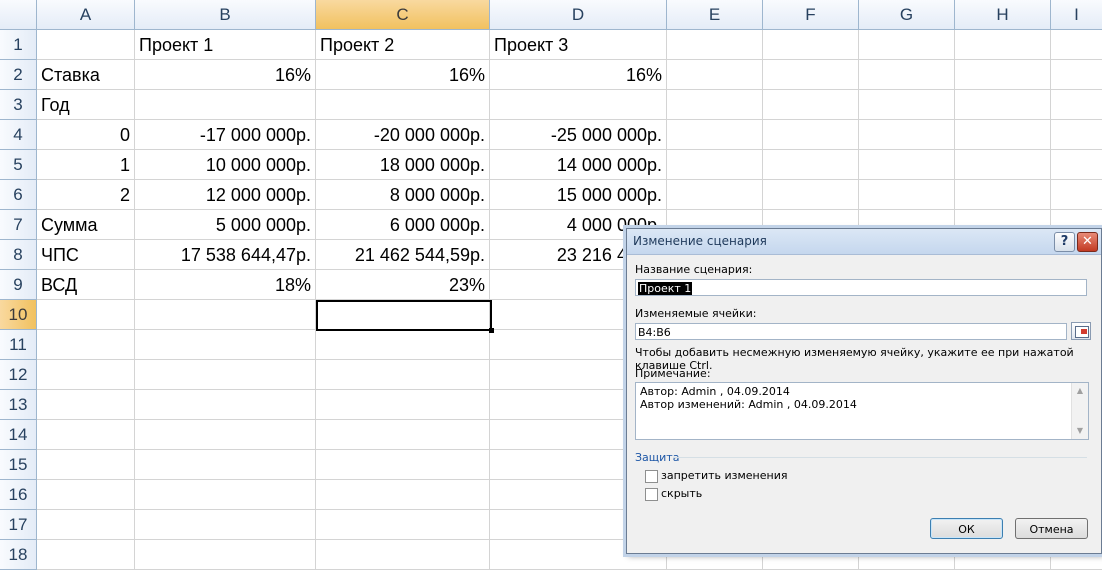  What do you see at coordinates (1003, 165) in the screenshot?
I see `cell-h5` at bounding box center [1003, 165].